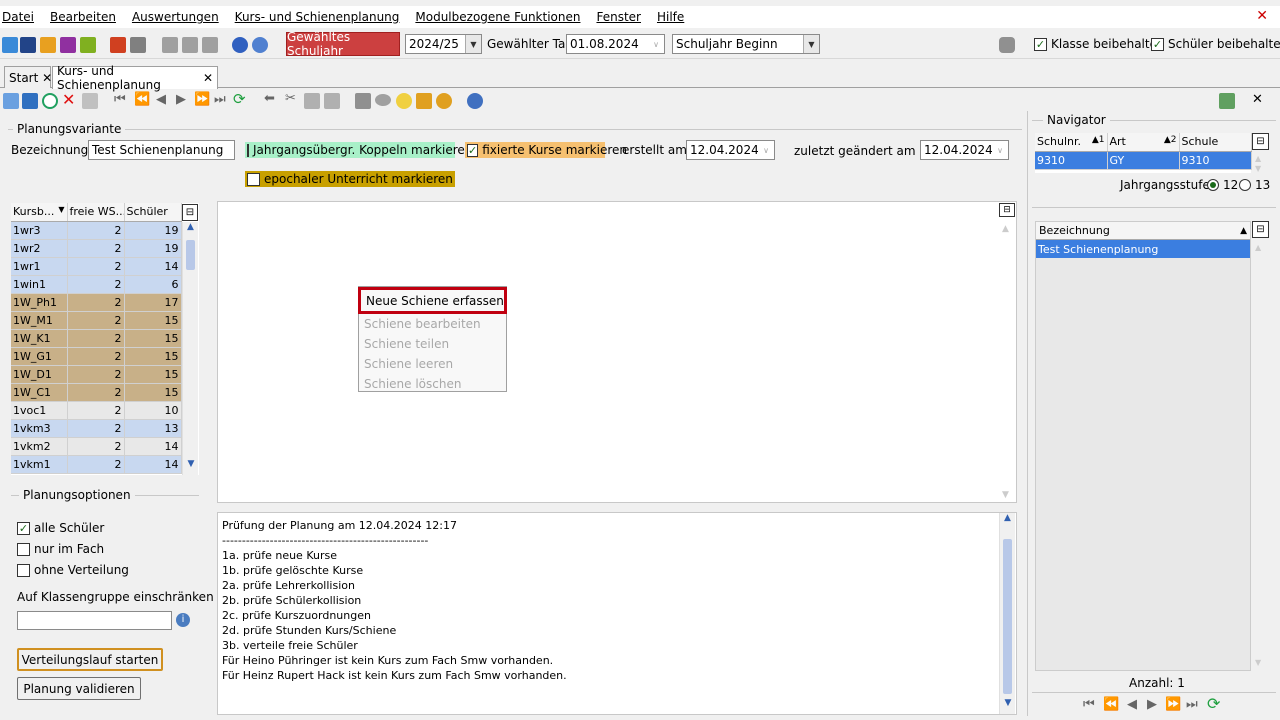  What do you see at coordinates (964, 150) in the screenshot?
I see `geaendert-date: 12.04.2024 ∨` at bounding box center [964, 150].